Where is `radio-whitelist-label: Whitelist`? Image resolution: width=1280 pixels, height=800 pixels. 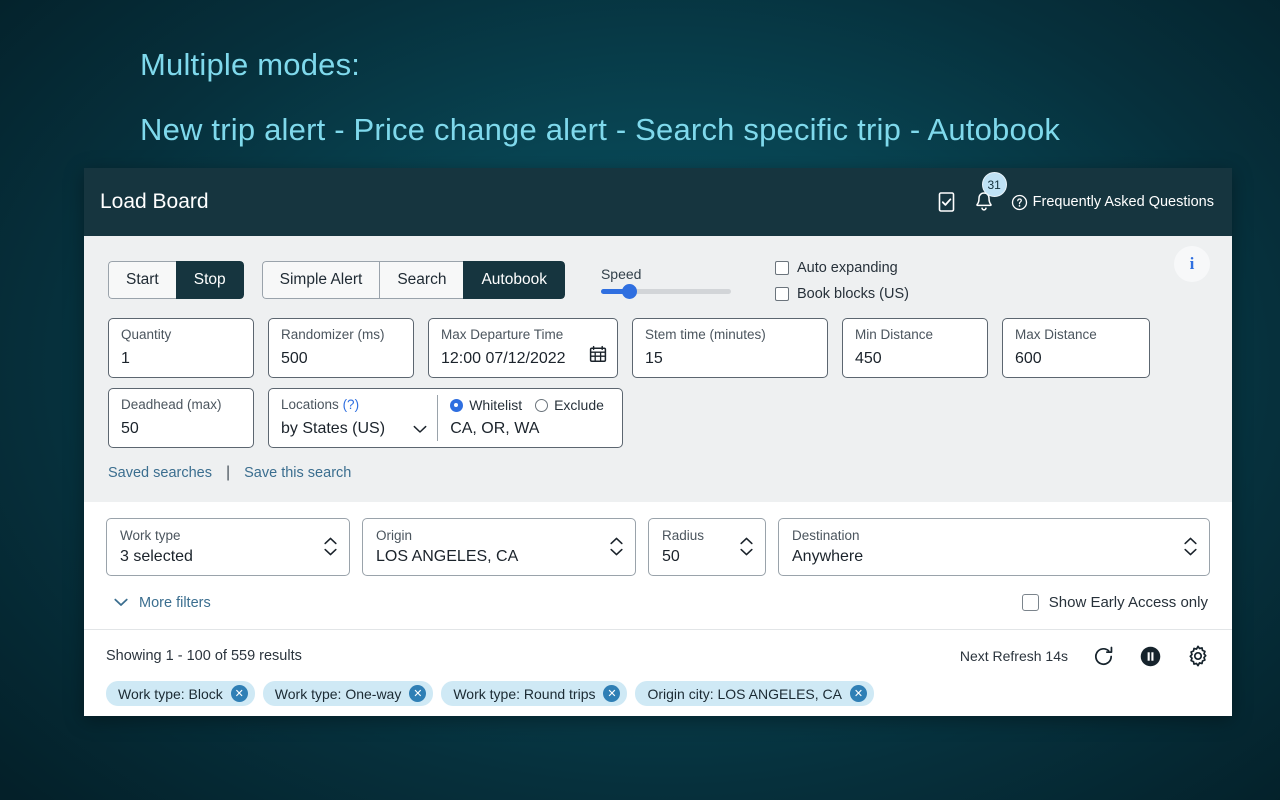 radio-whitelist-label: Whitelist is located at coordinates (496, 405).